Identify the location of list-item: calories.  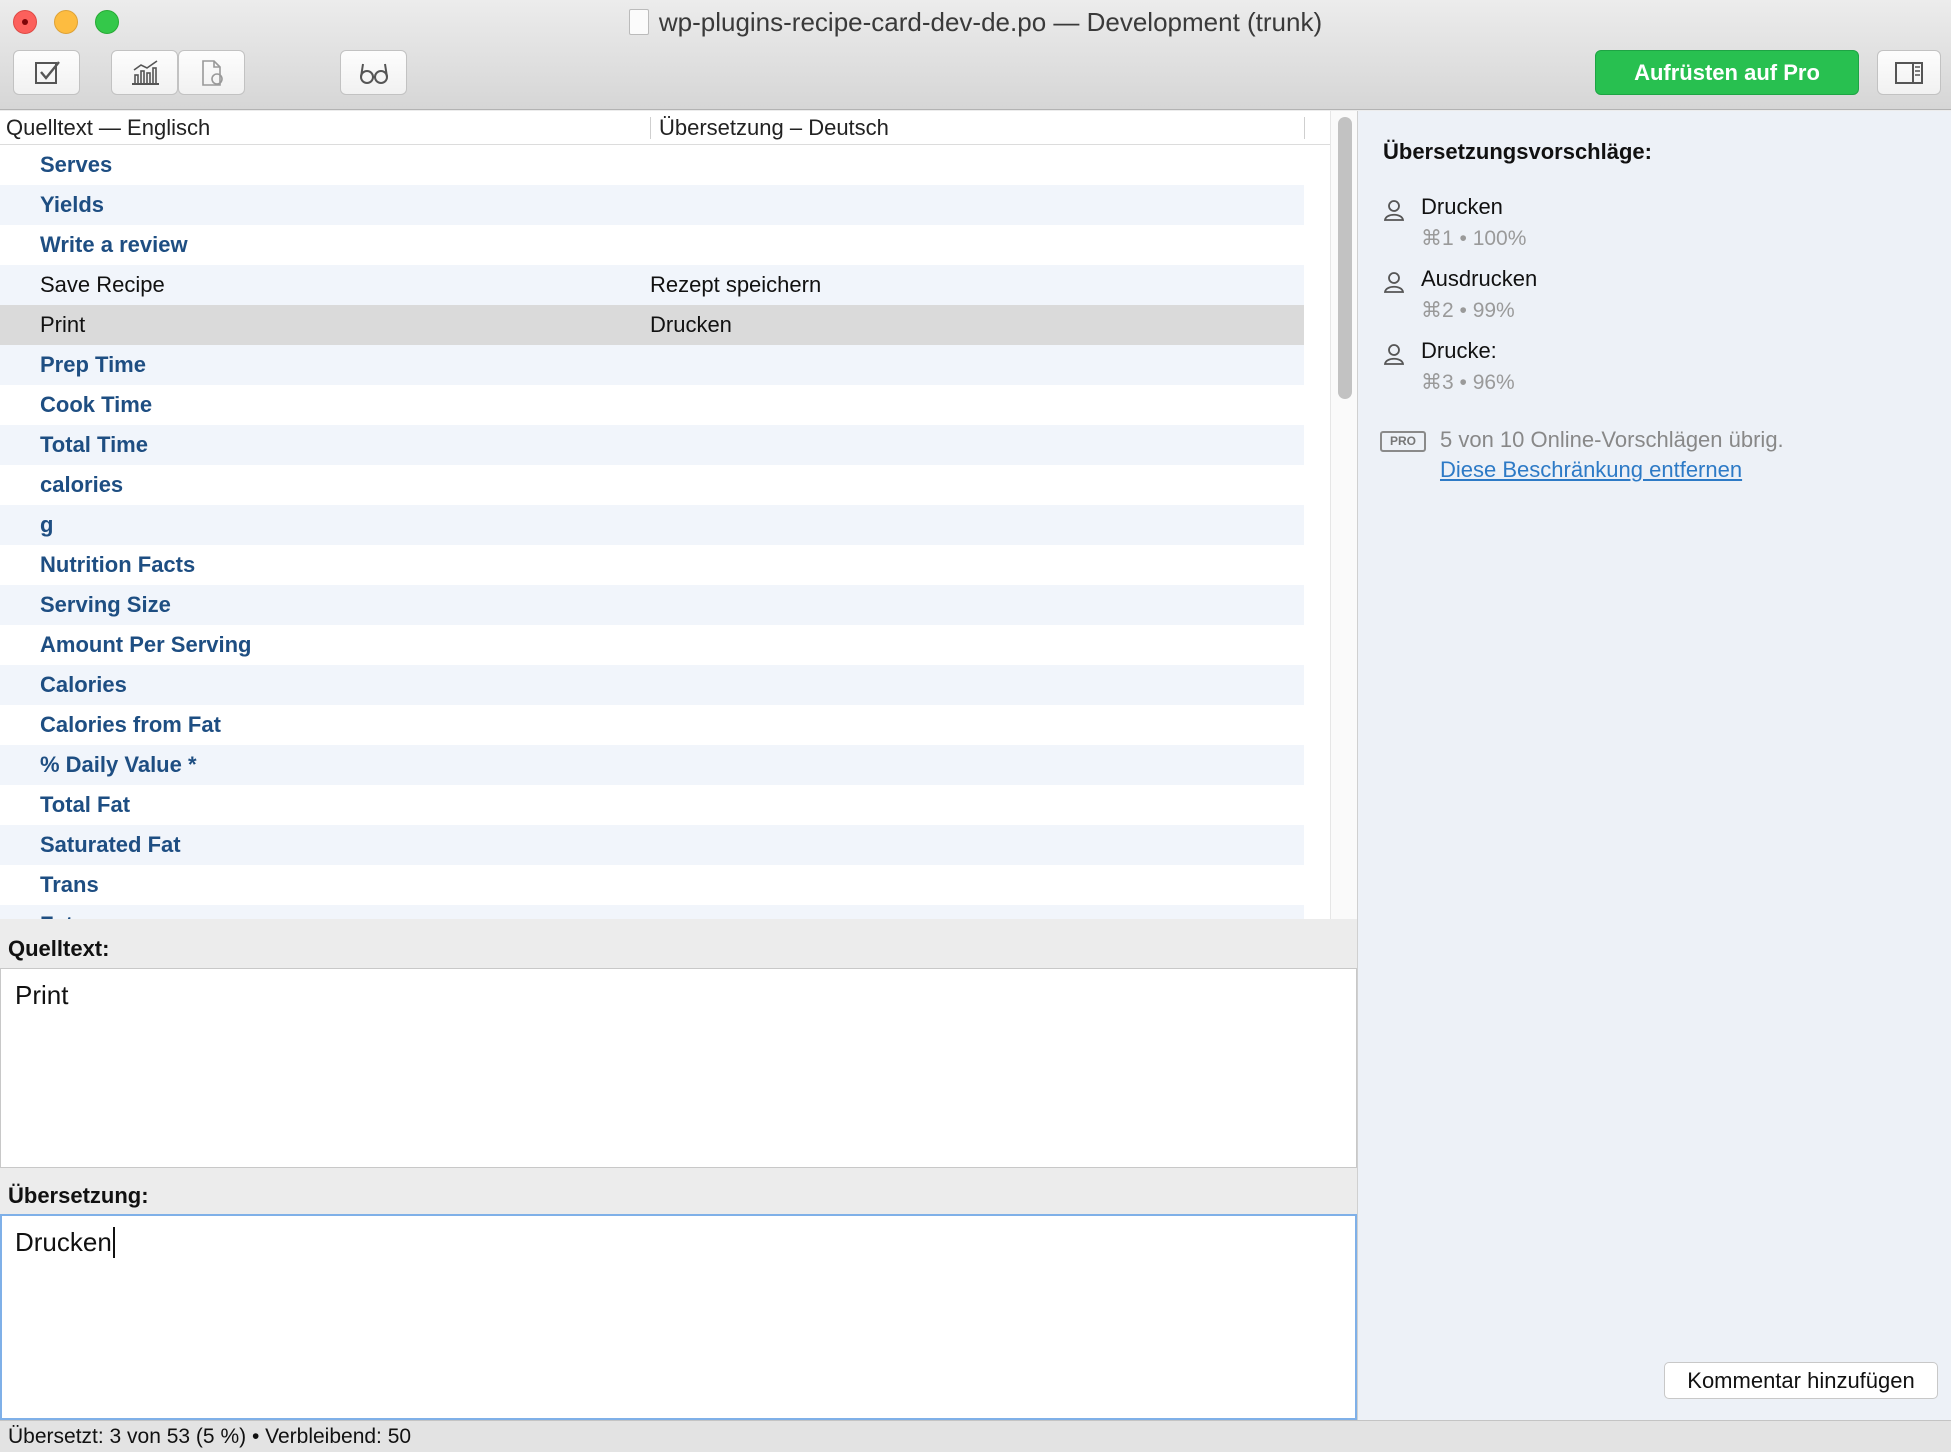
(652, 485).